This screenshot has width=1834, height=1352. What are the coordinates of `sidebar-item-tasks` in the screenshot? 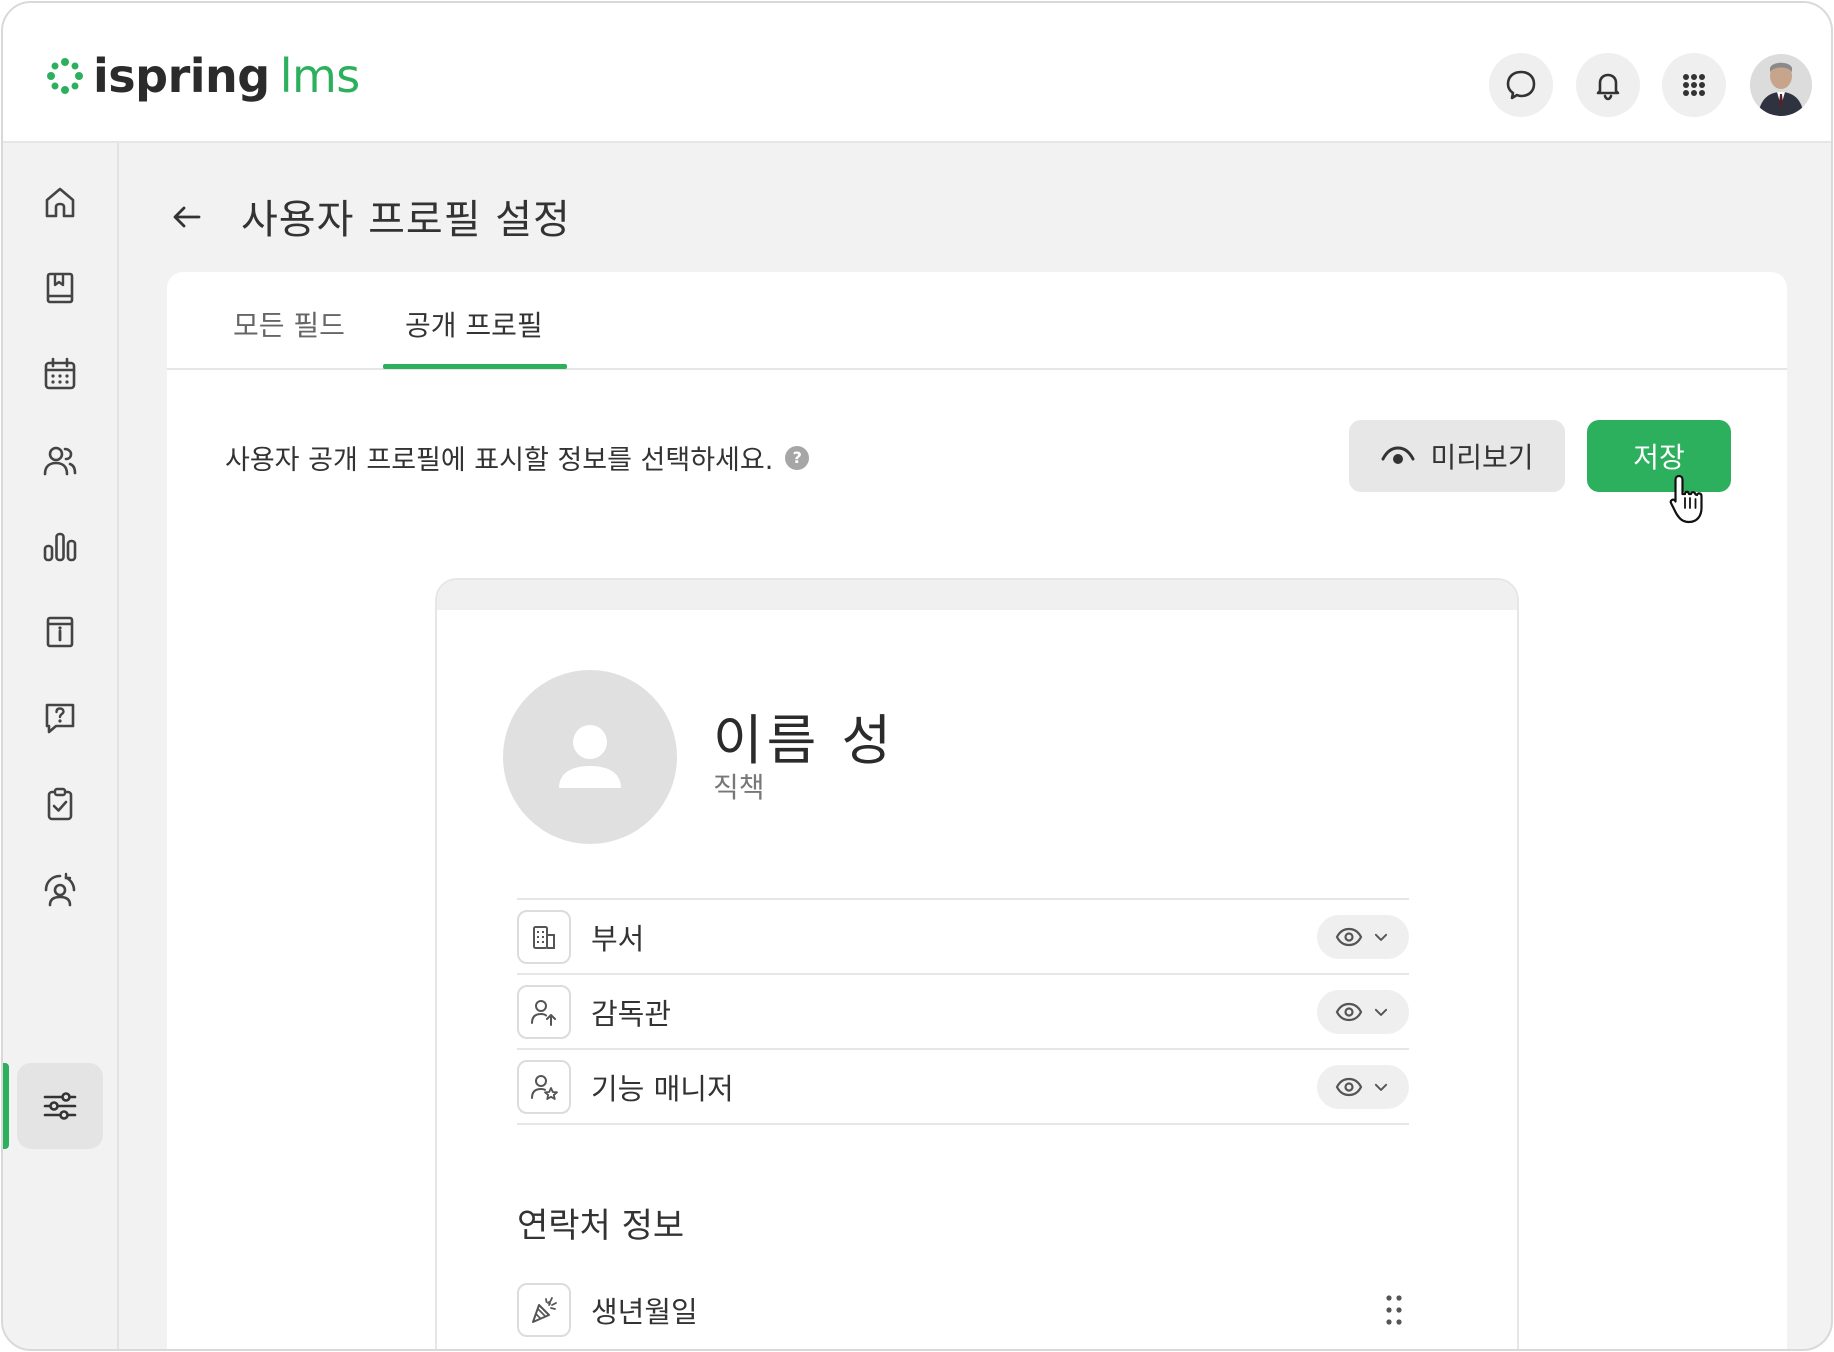 It's located at (60, 804).